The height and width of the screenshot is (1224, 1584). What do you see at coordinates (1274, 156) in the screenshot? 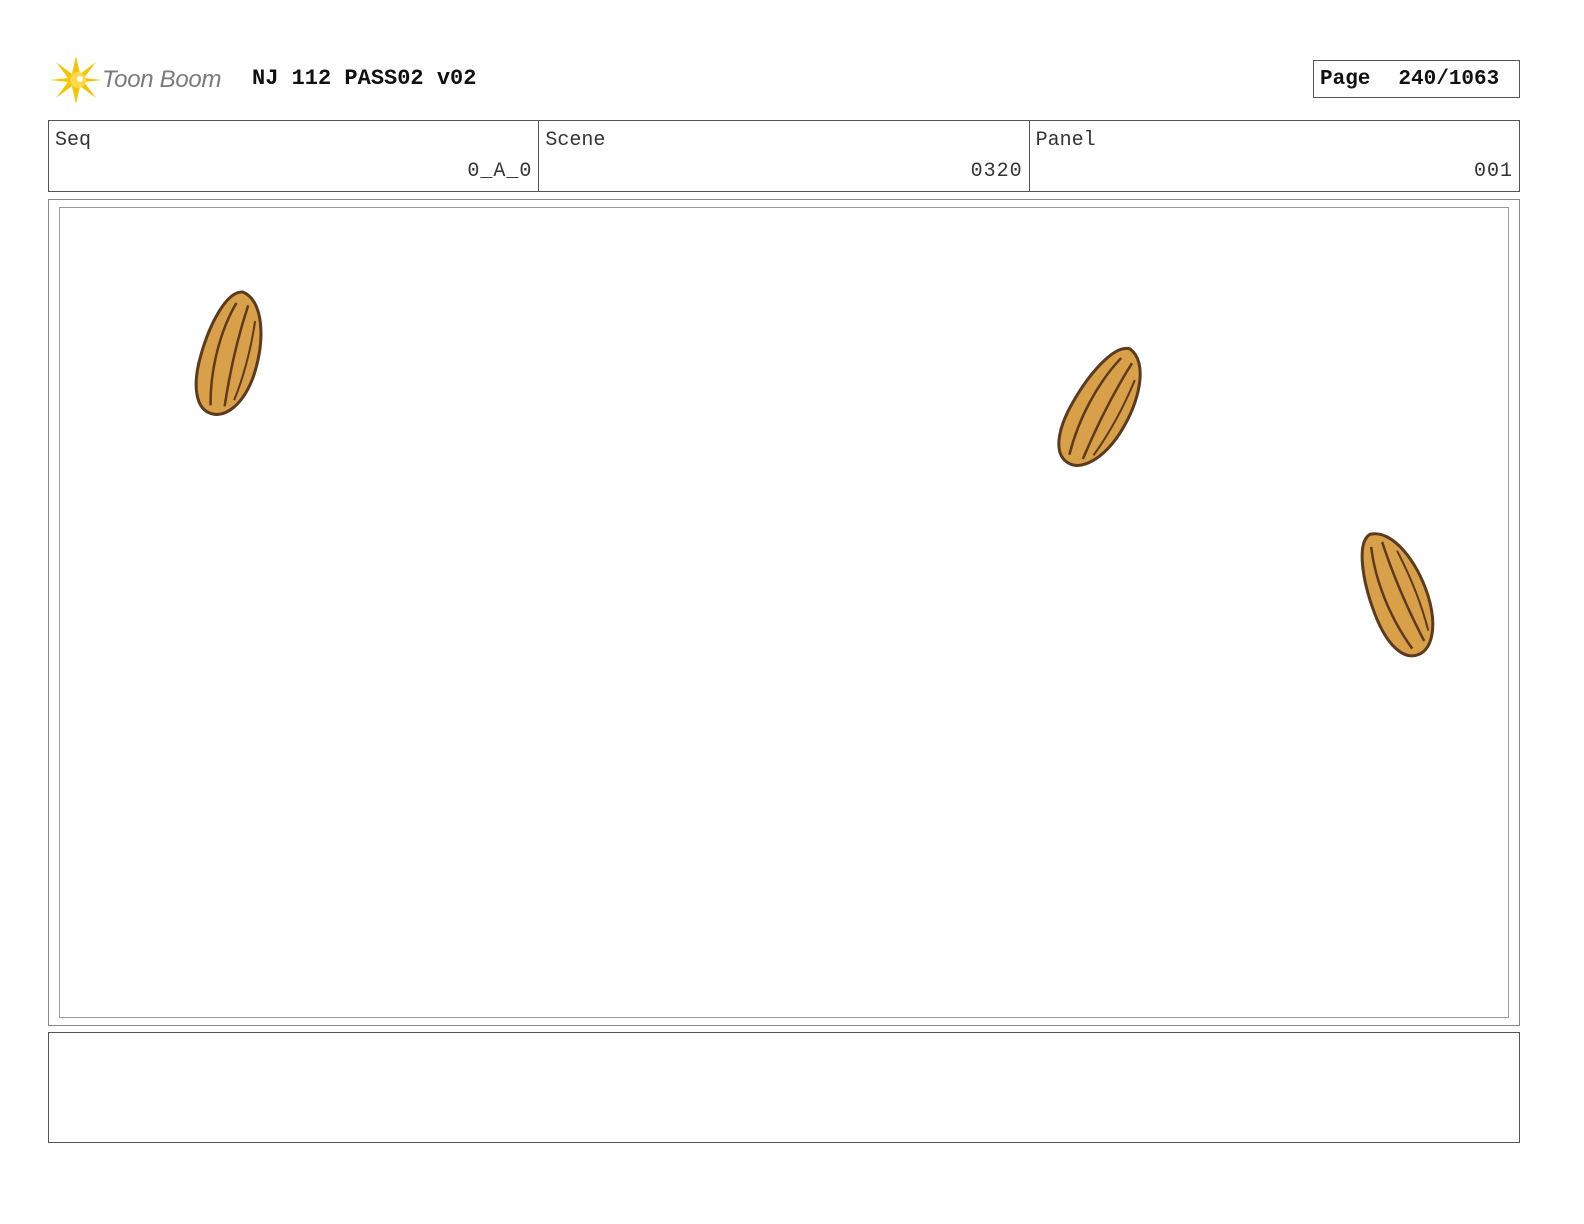
I see `panel-cell: Panel 001` at bounding box center [1274, 156].